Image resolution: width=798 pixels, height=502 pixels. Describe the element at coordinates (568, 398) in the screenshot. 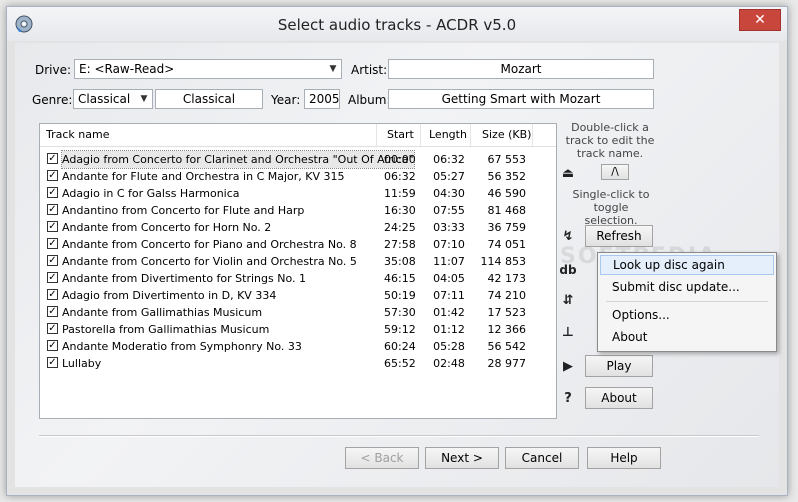

I see `help-question-icon: ?` at that location.